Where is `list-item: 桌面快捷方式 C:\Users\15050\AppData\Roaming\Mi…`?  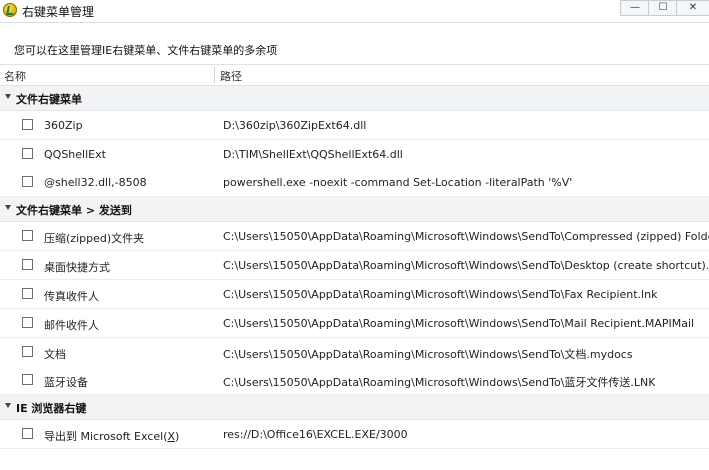 list-item: 桌面快捷方式 C:\Users\15050\AppData\Roaming\Mi… is located at coordinates (354, 265).